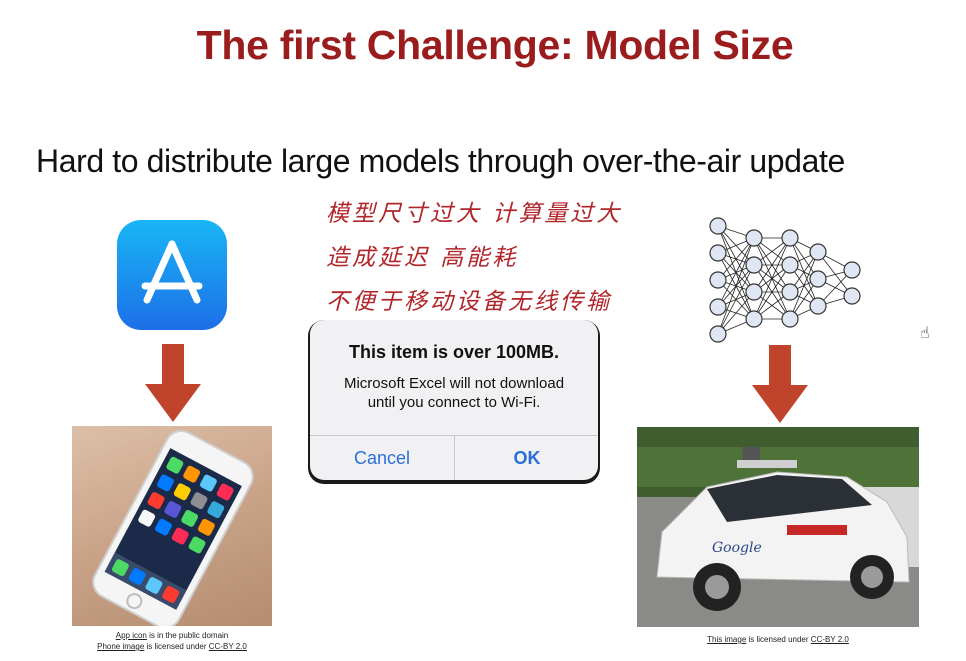  Describe the element at coordinates (454, 352) in the screenshot. I see `dialog-title: This item is over 100MB.` at that location.